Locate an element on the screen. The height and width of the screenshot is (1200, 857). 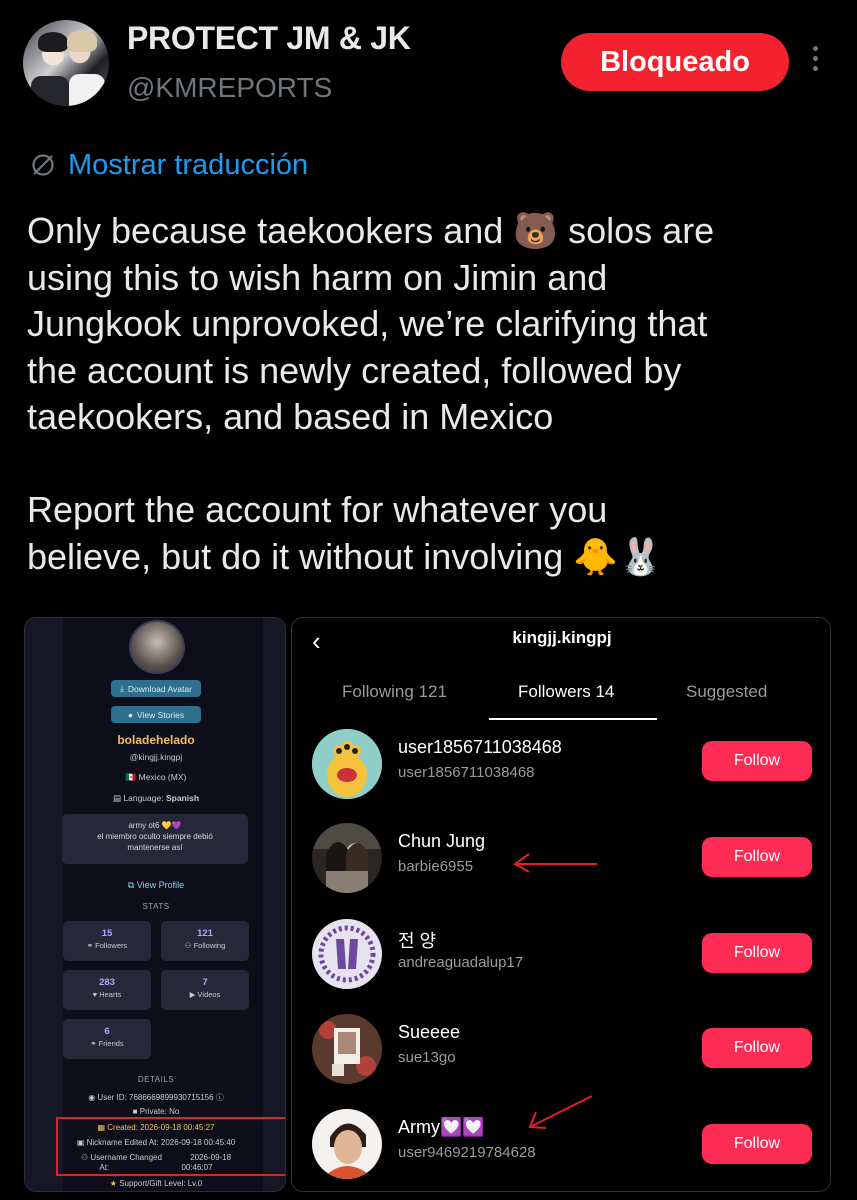
stat-following: 121 ⚇ Following is located at coordinates (205, 941).